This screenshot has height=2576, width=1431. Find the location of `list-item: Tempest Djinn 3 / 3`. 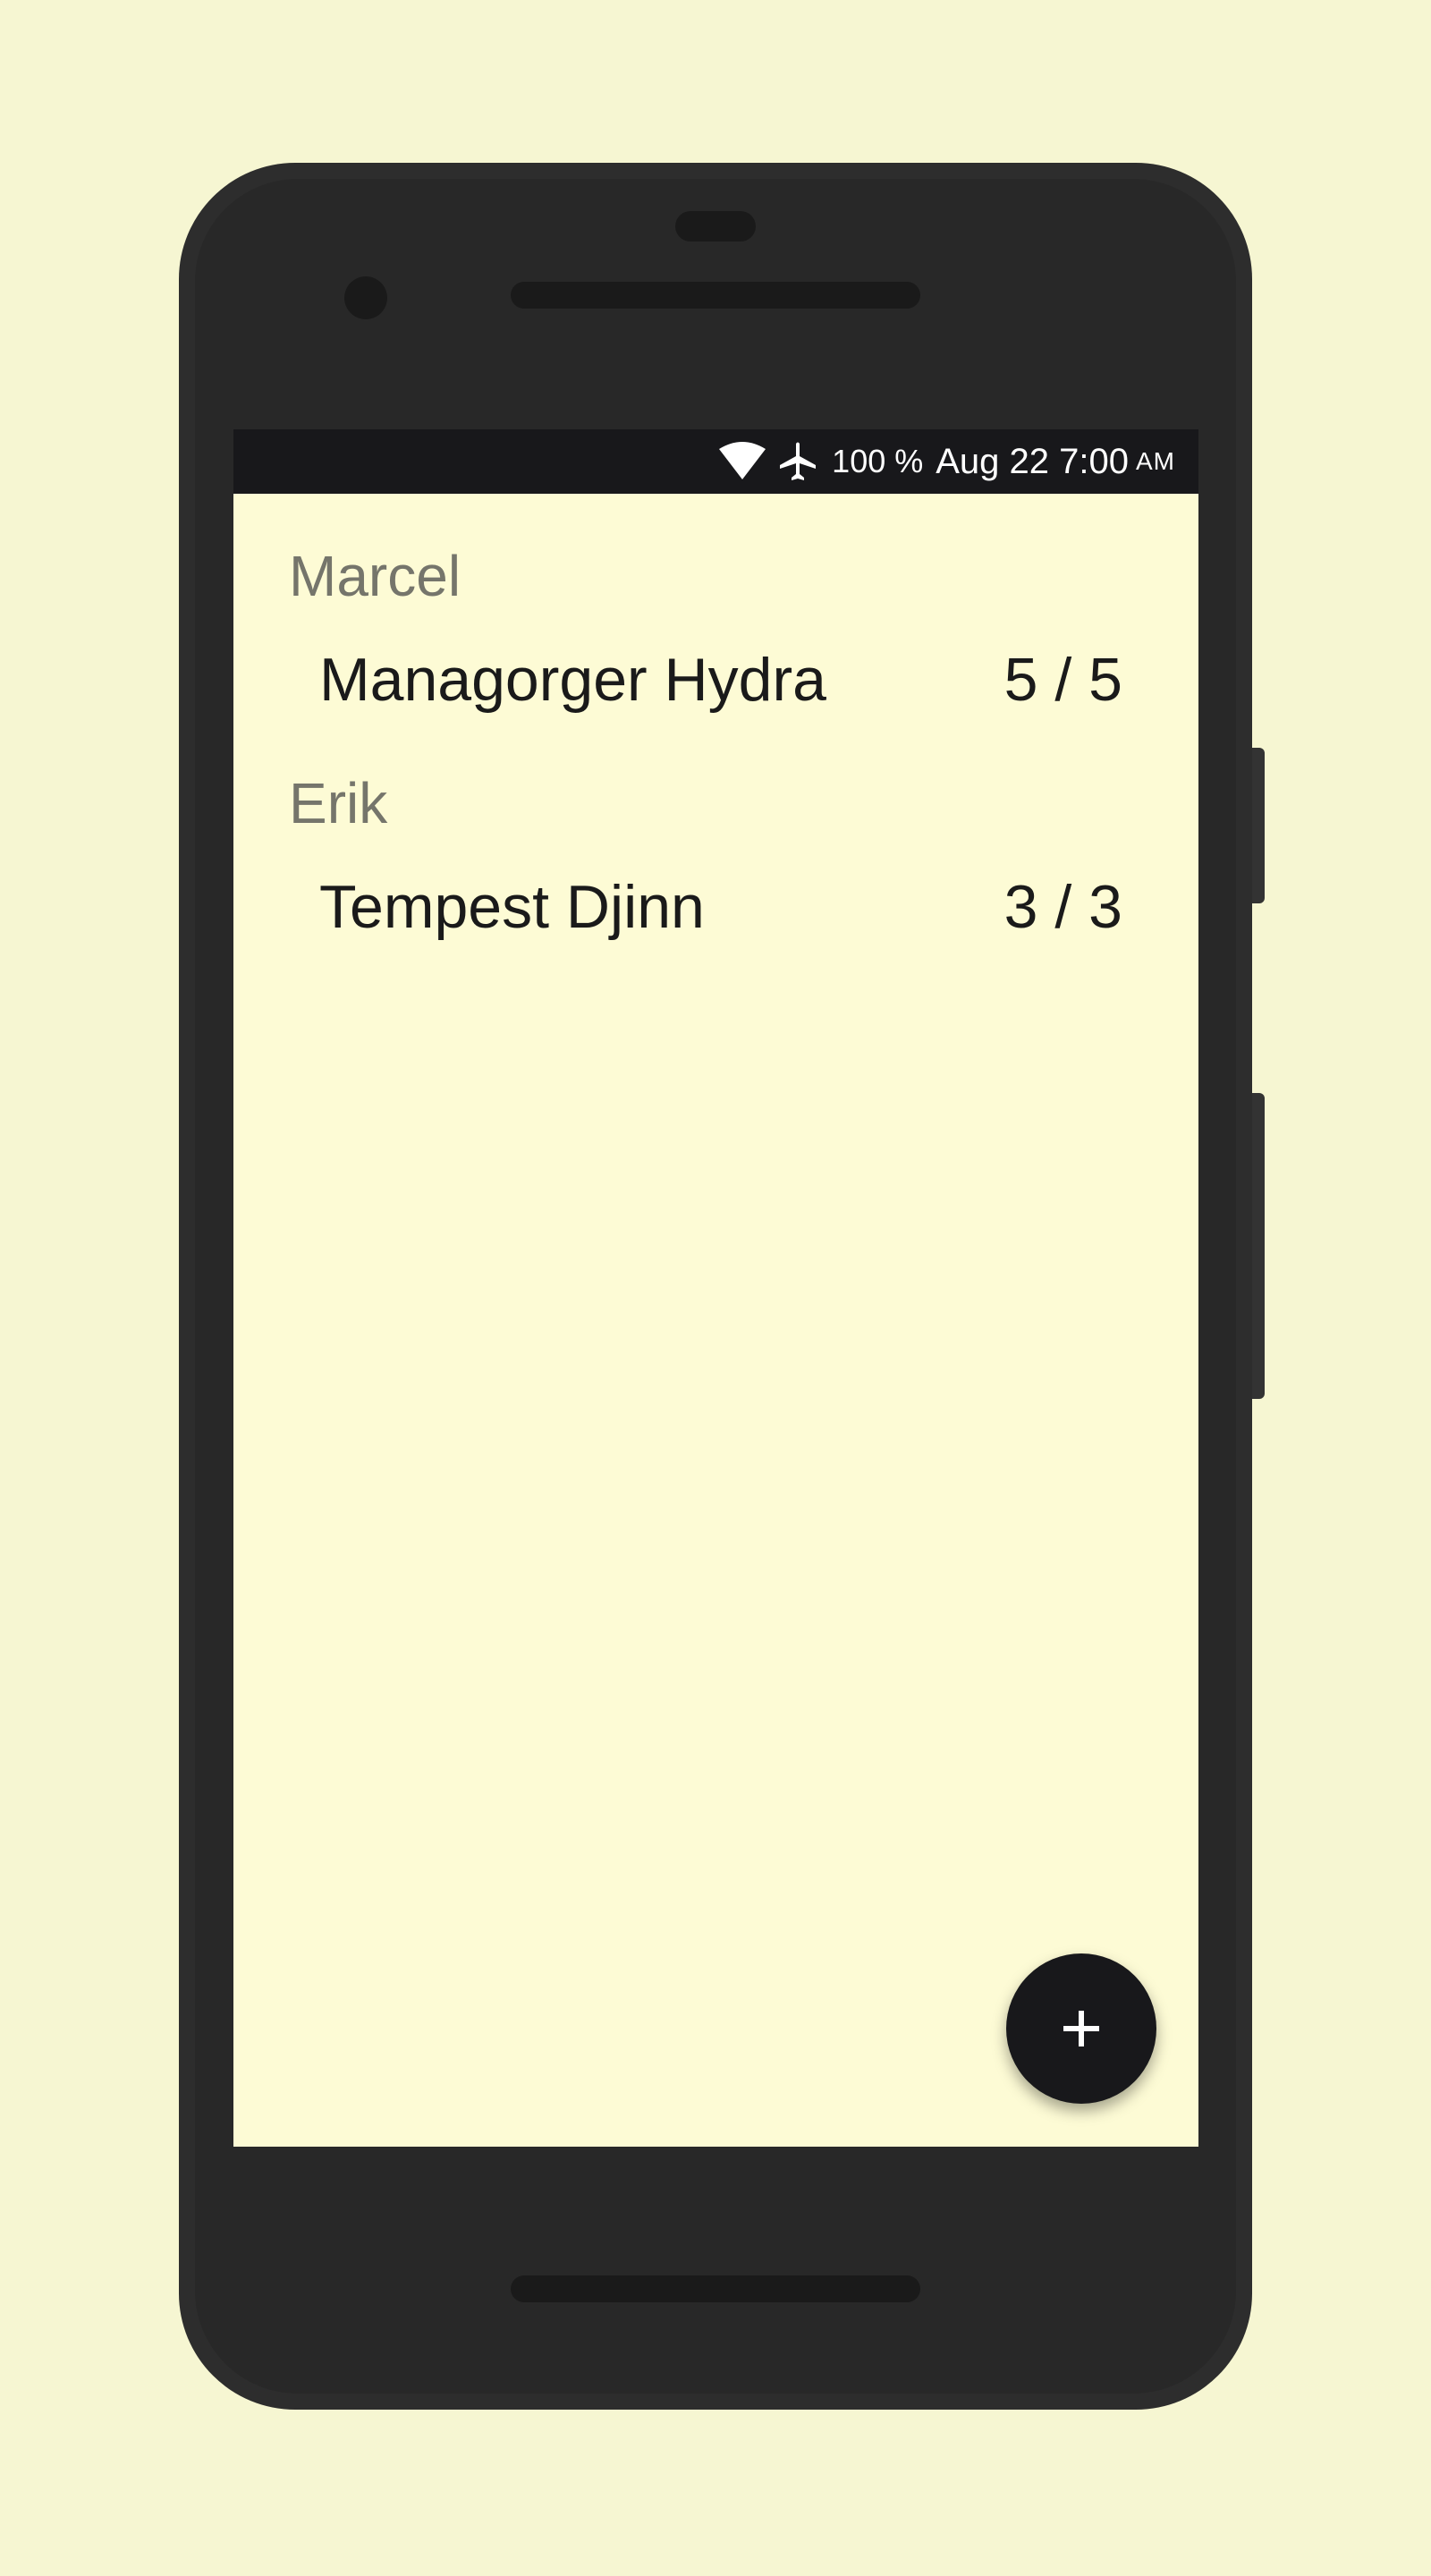

list-item: Tempest Djinn 3 / 3 is located at coordinates (722, 907).